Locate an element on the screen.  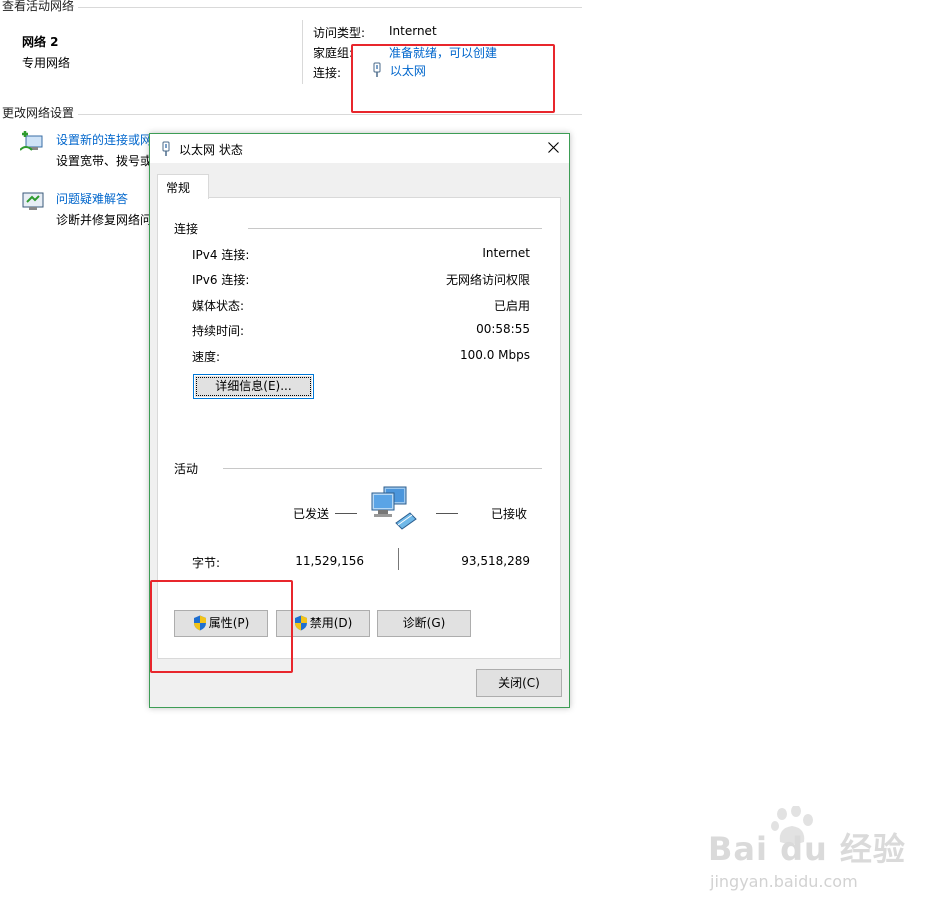
dialog-title: 以太网 状态 is located at coordinates (211, 150).